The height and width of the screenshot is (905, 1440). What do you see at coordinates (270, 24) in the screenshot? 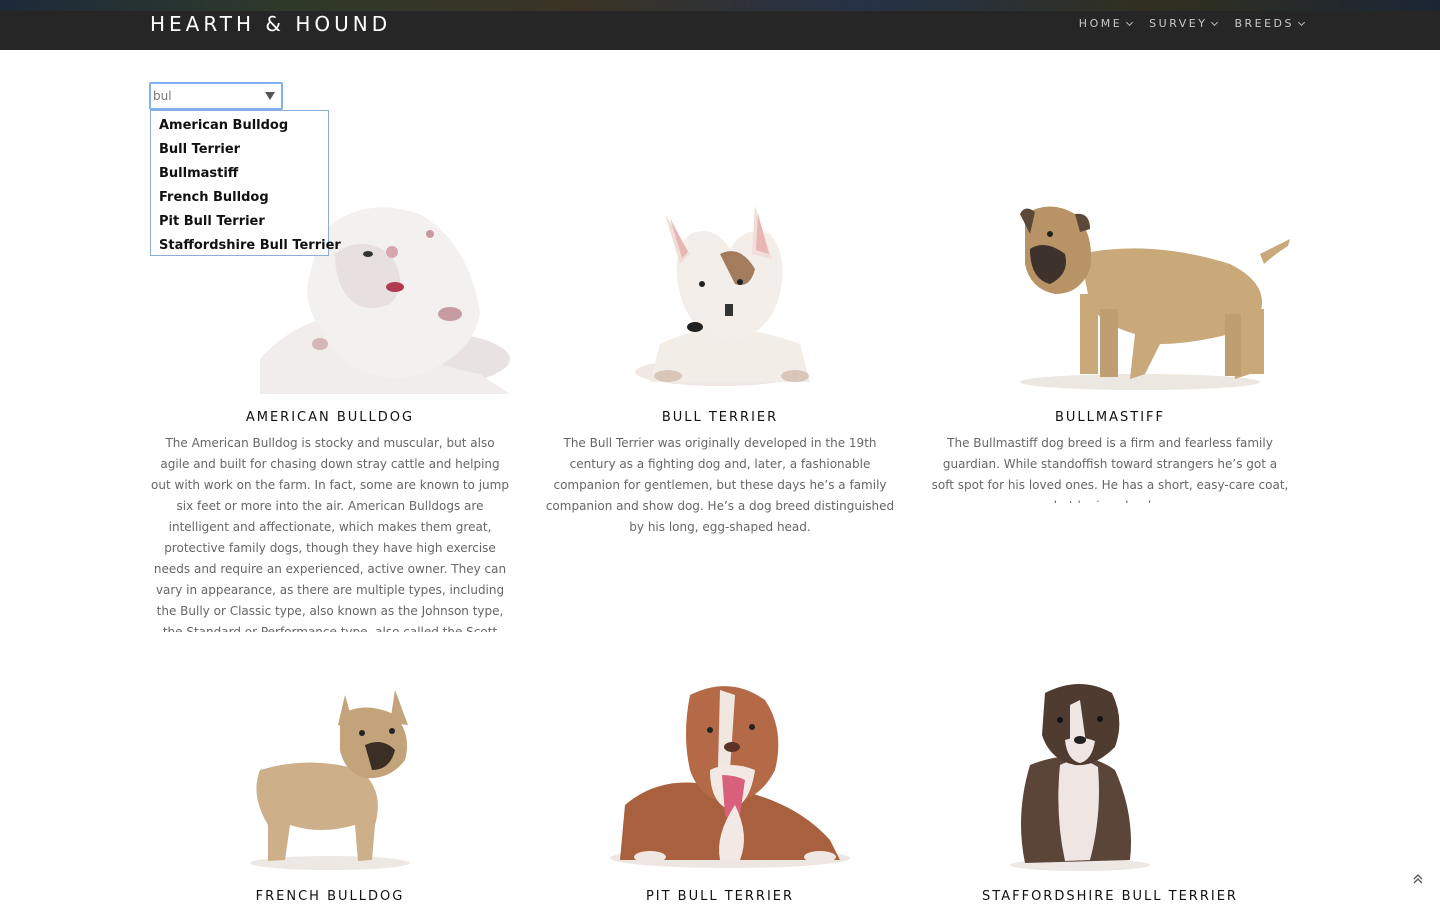
I see `site-brand: HEARTH & HOUND` at bounding box center [270, 24].